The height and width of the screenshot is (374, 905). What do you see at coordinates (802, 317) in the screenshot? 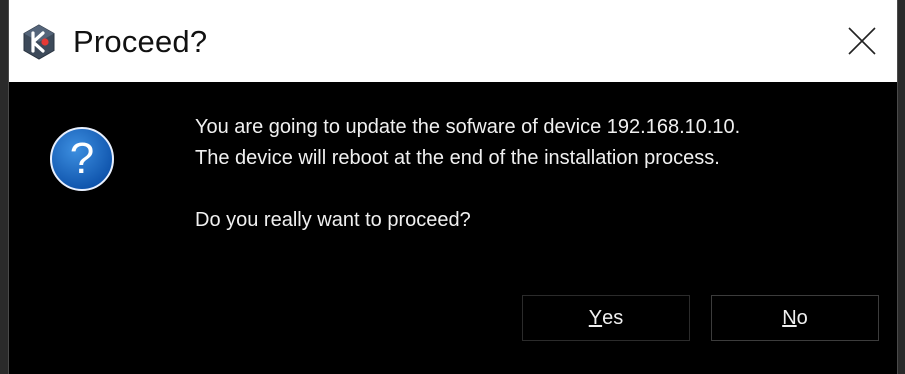
I see `no-label-rest: o` at bounding box center [802, 317].